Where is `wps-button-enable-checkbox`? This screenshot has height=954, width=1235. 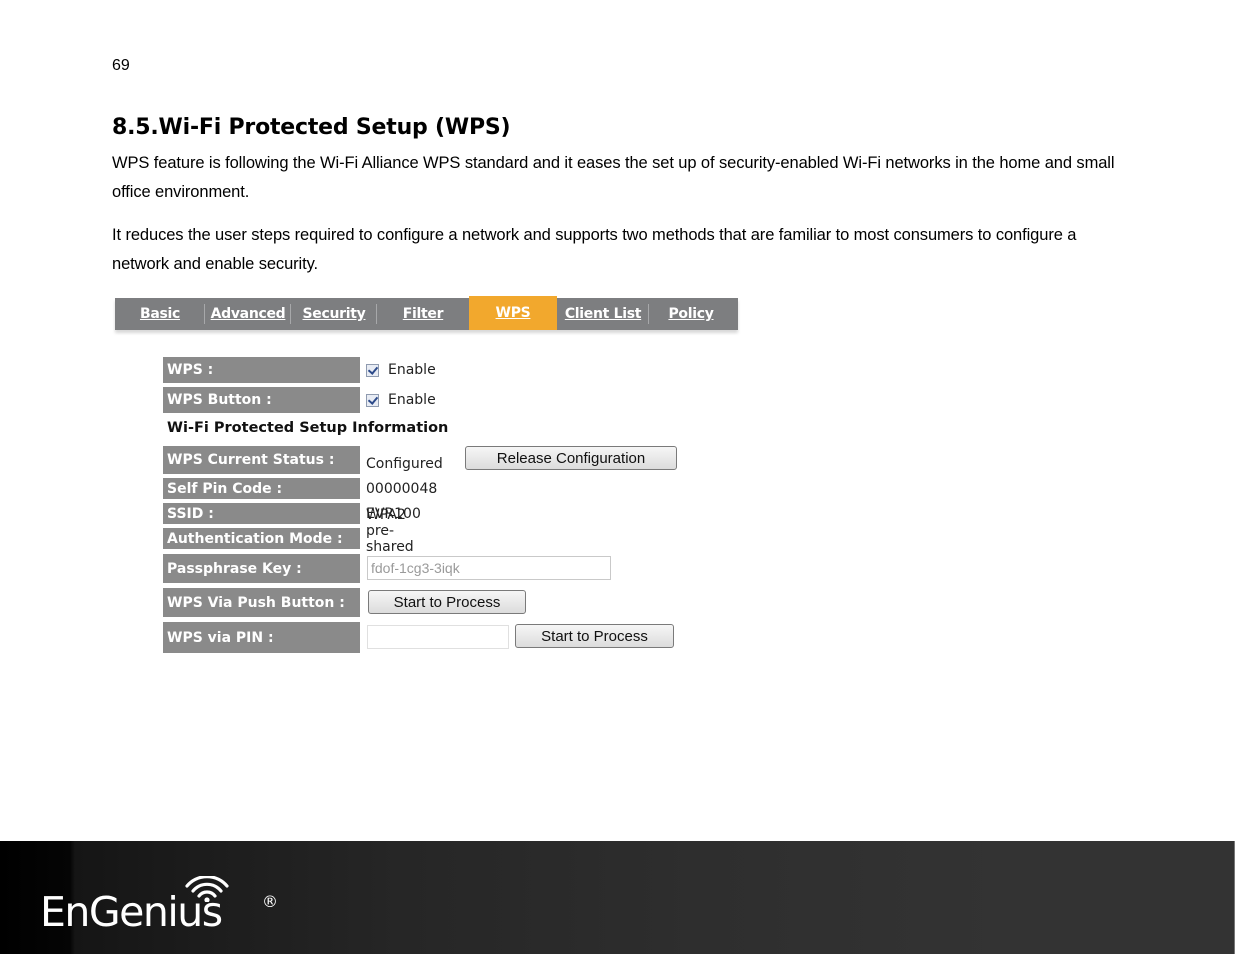
wps-button-enable-checkbox is located at coordinates (372, 400).